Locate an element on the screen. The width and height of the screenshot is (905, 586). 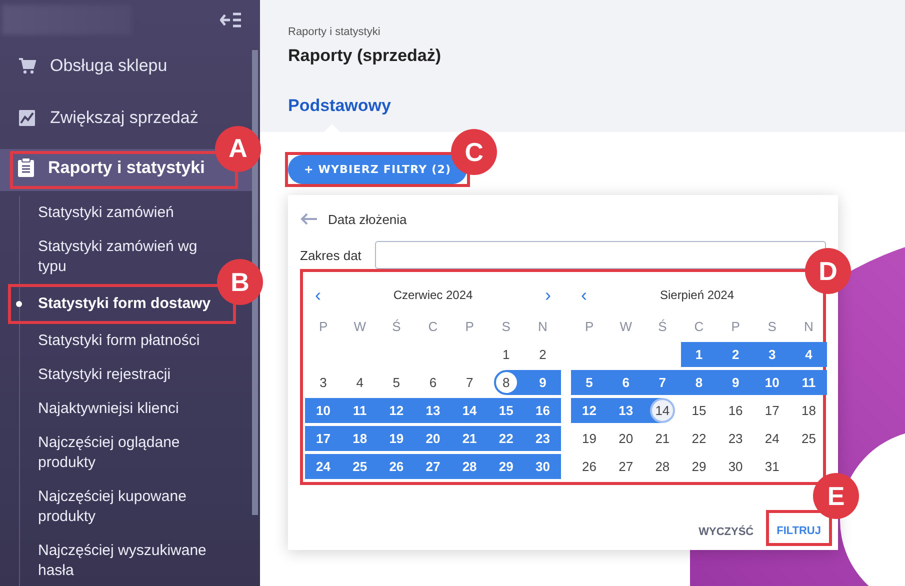
sidebar-subitem: Statystyki zamówień wg typu is located at coordinates (118, 257).